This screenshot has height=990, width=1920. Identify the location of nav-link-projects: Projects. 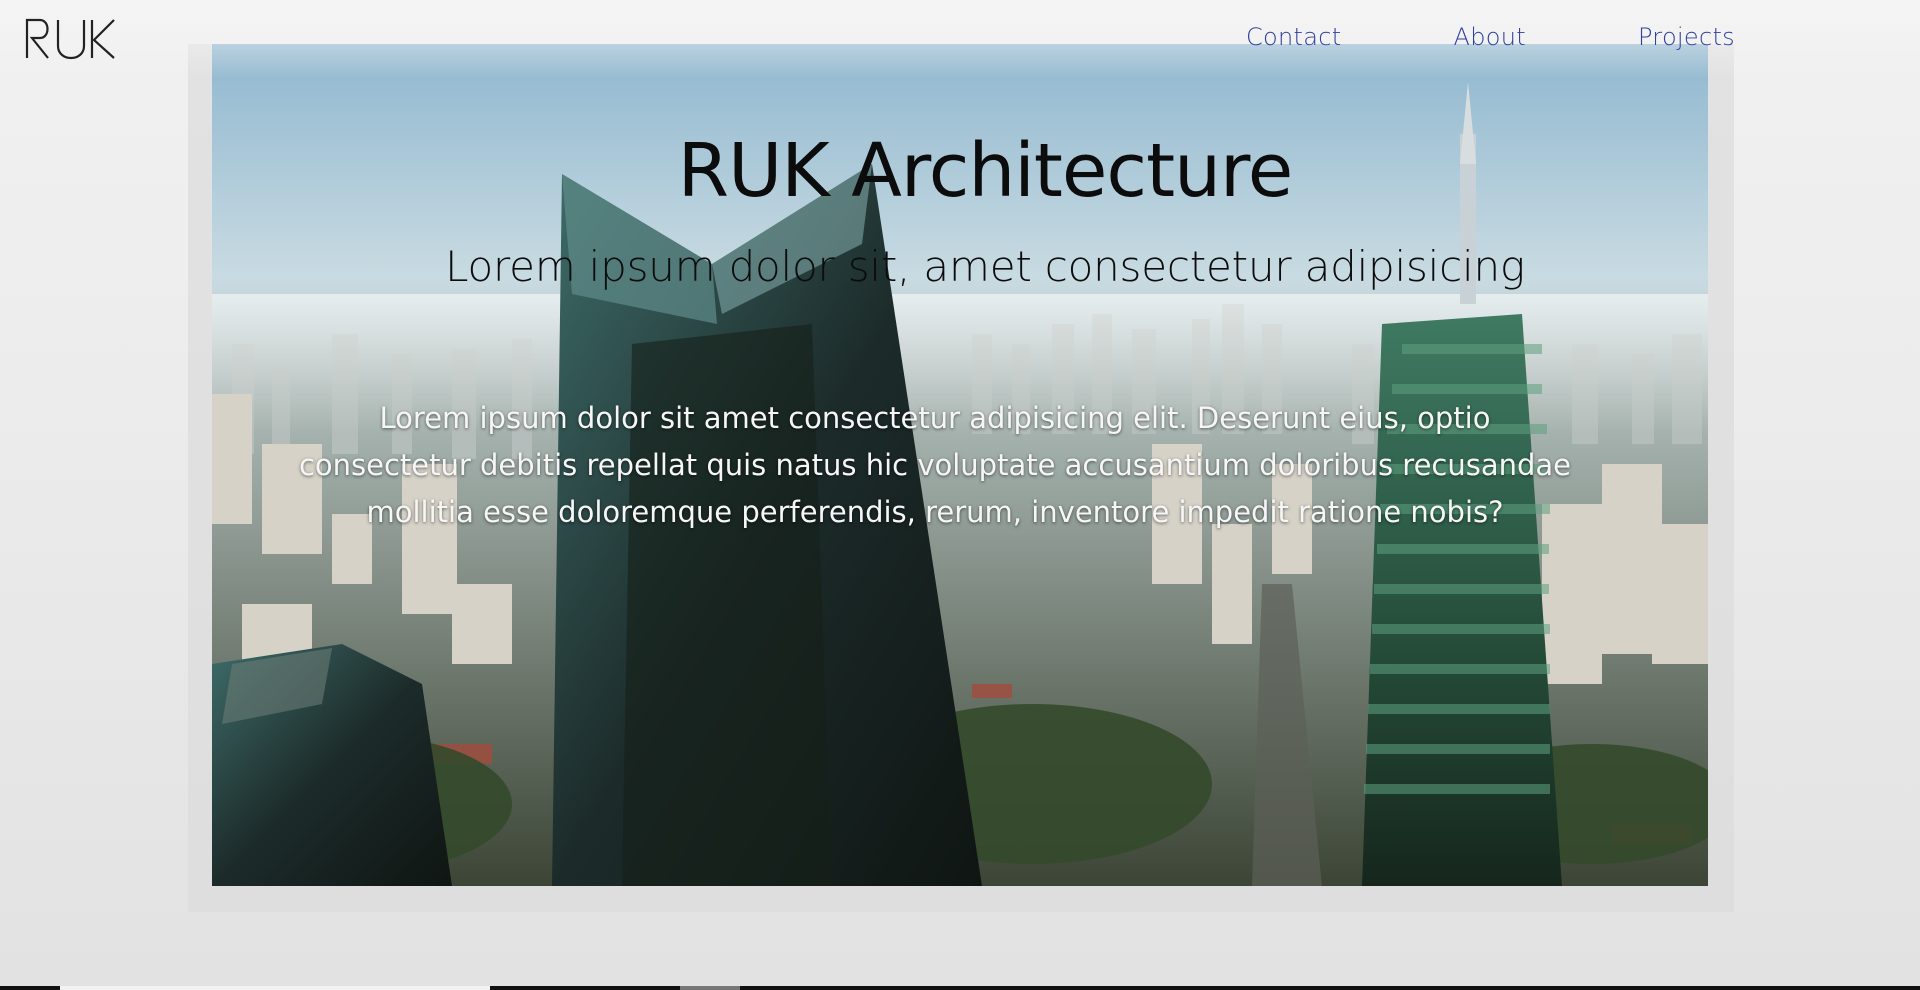
(1686, 37).